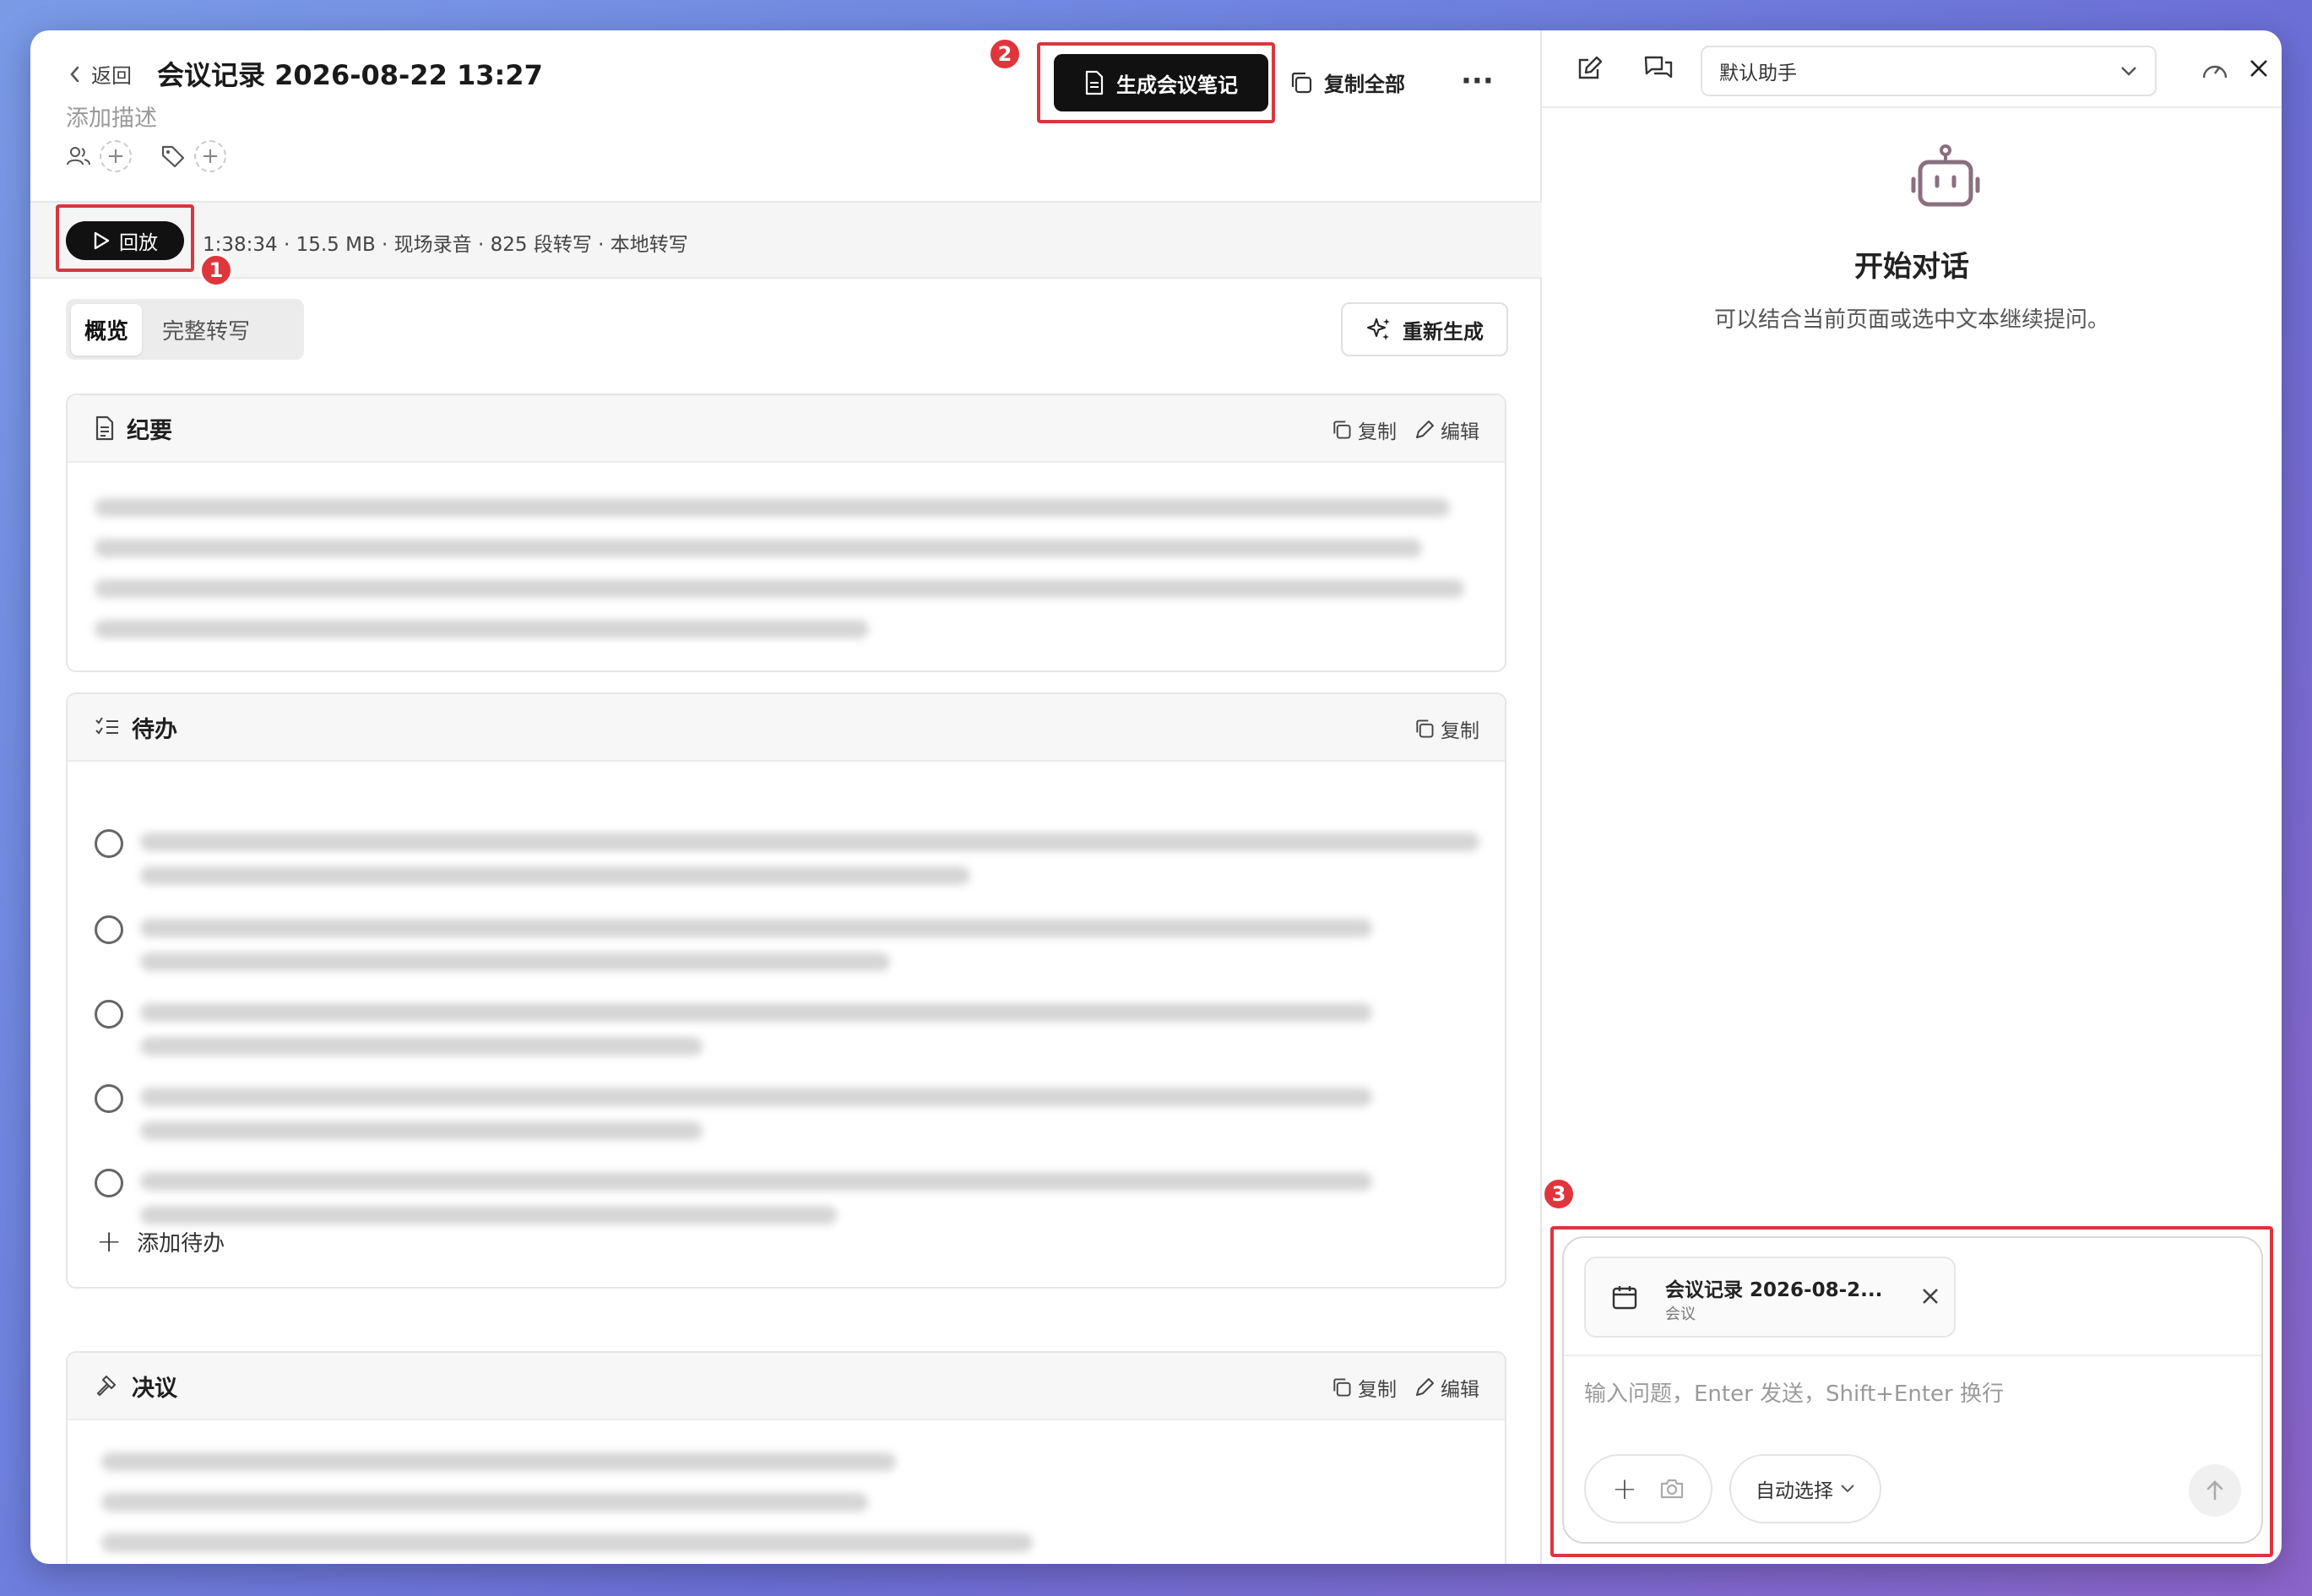  I want to click on checklist-icon, so click(108, 727).